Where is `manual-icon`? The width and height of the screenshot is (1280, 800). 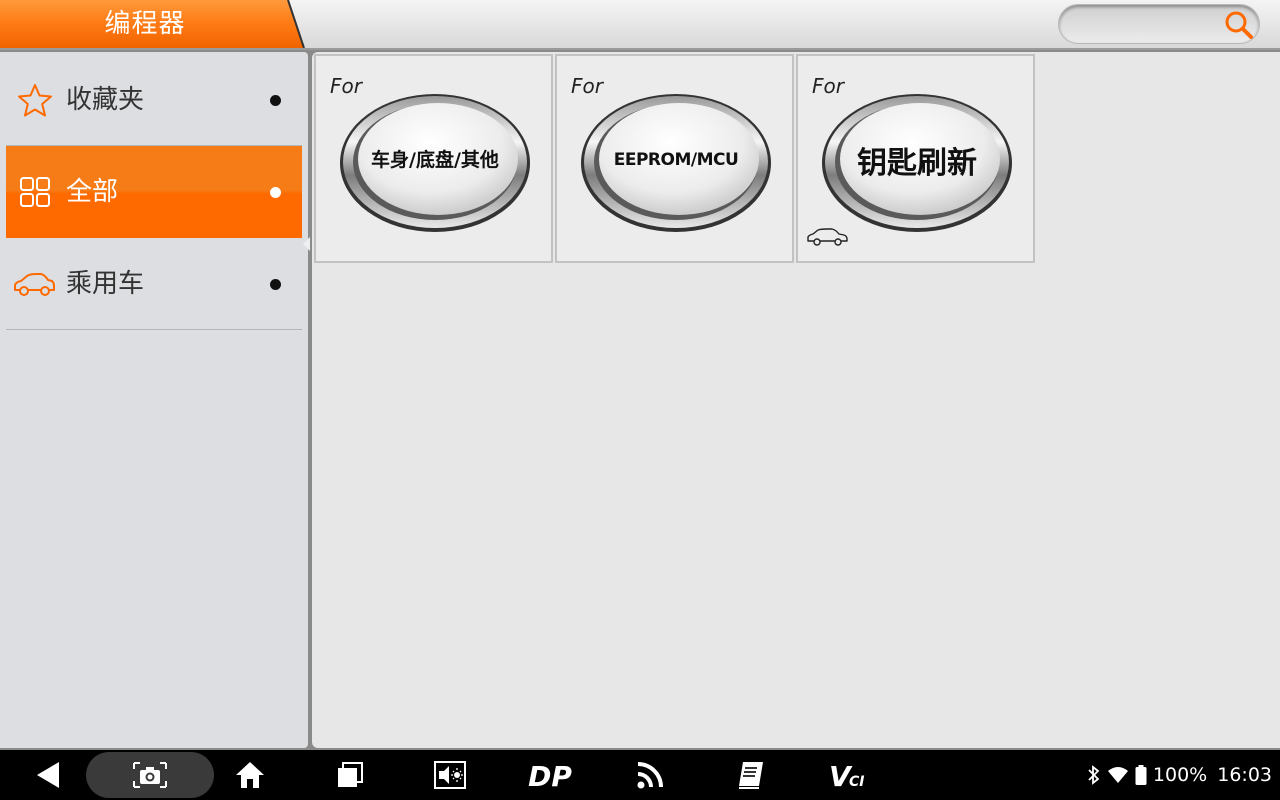 manual-icon is located at coordinates (751, 775).